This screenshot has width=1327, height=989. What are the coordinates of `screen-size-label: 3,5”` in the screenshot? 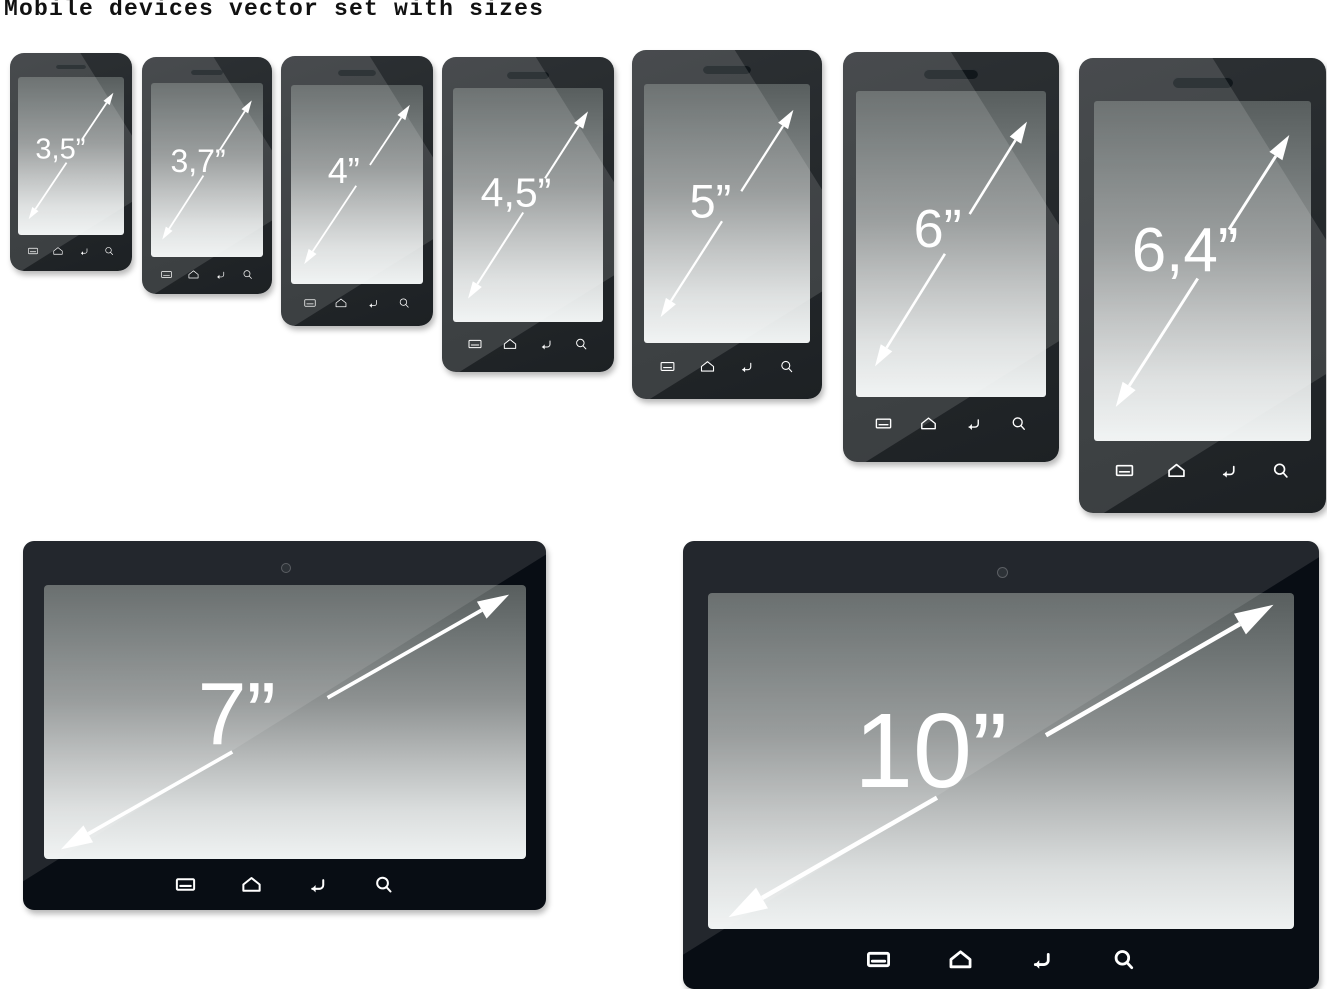 It's located at (60, 149).